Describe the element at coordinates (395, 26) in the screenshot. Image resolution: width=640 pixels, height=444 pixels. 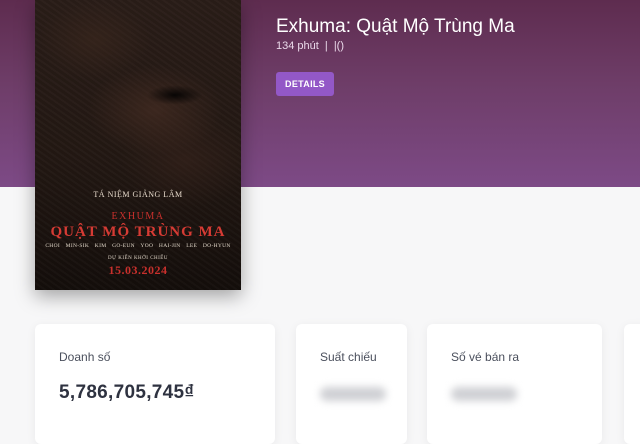
I see `movie-title: Exhuma: Quật Mộ Trùng Ma` at that location.